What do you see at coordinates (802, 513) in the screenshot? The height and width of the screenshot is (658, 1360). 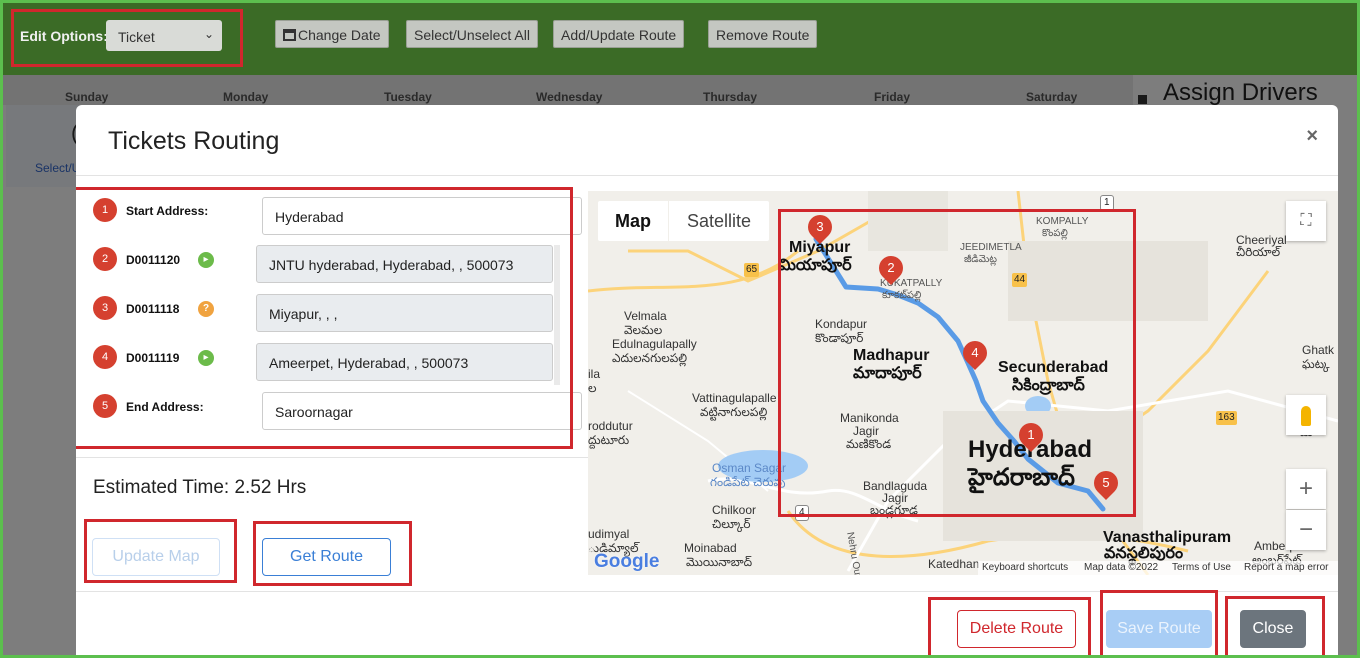 I see `highway-shield: 4` at bounding box center [802, 513].